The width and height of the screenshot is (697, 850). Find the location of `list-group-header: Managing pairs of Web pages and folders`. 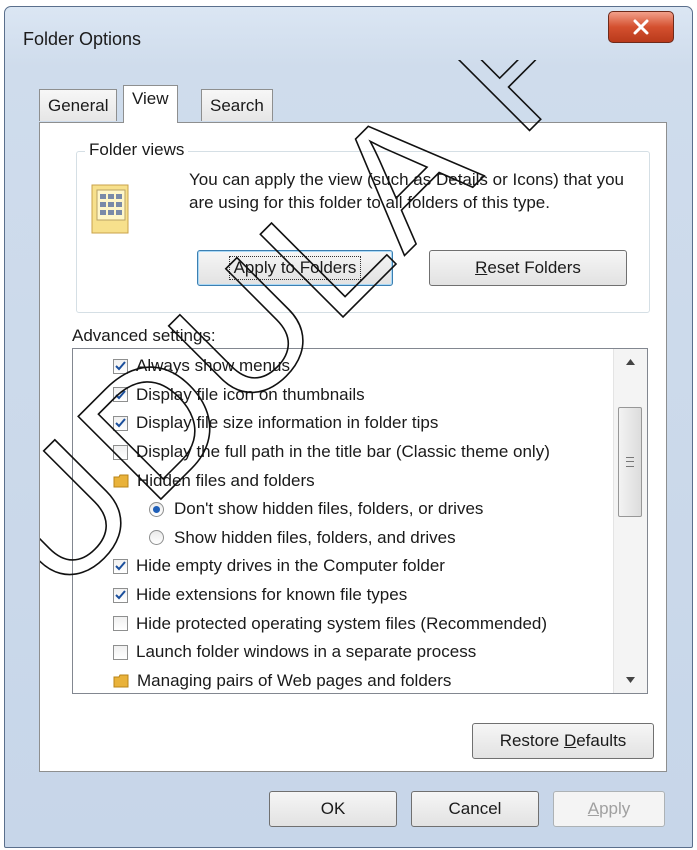

list-group-header: Managing pairs of Web pages and folders is located at coordinates (343, 680).